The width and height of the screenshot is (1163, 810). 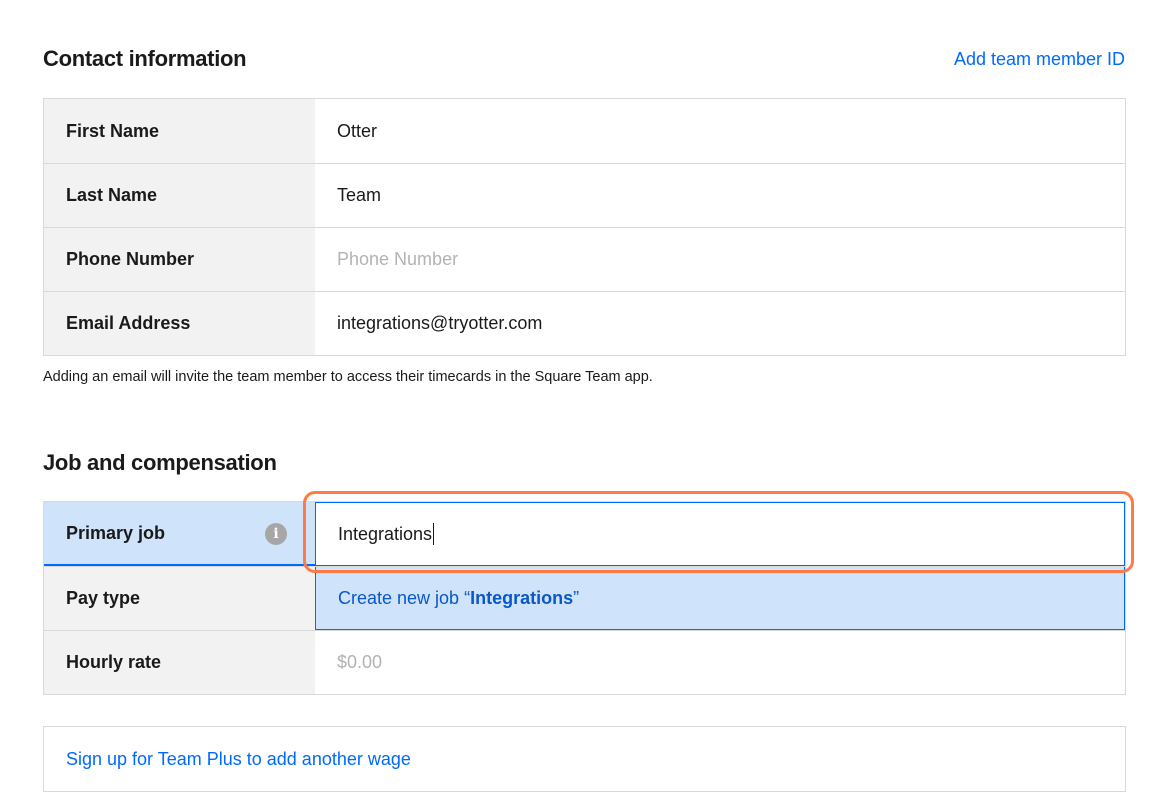 What do you see at coordinates (179, 131) in the screenshot?
I see `first-name-label: First Name` at bounding box center [179, 131].